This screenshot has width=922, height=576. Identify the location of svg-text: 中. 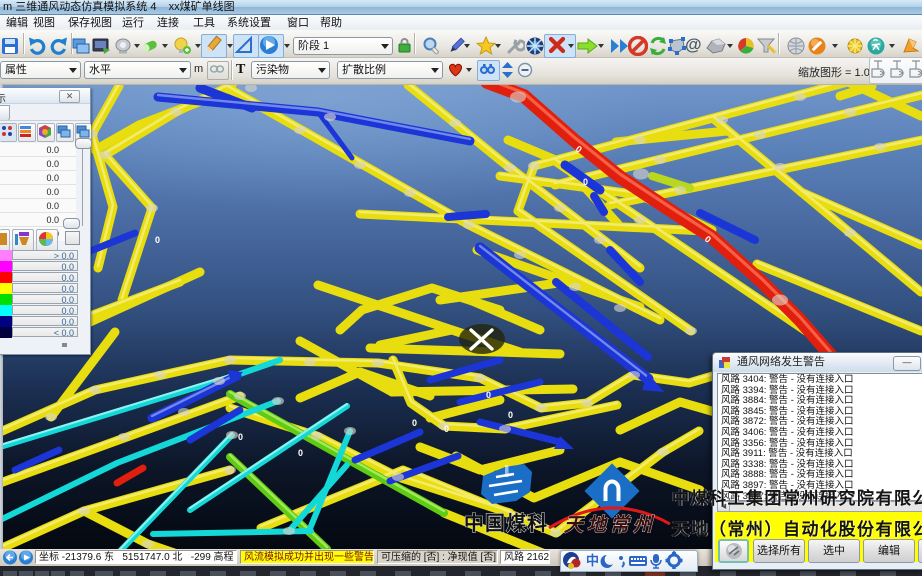
(592, 560).